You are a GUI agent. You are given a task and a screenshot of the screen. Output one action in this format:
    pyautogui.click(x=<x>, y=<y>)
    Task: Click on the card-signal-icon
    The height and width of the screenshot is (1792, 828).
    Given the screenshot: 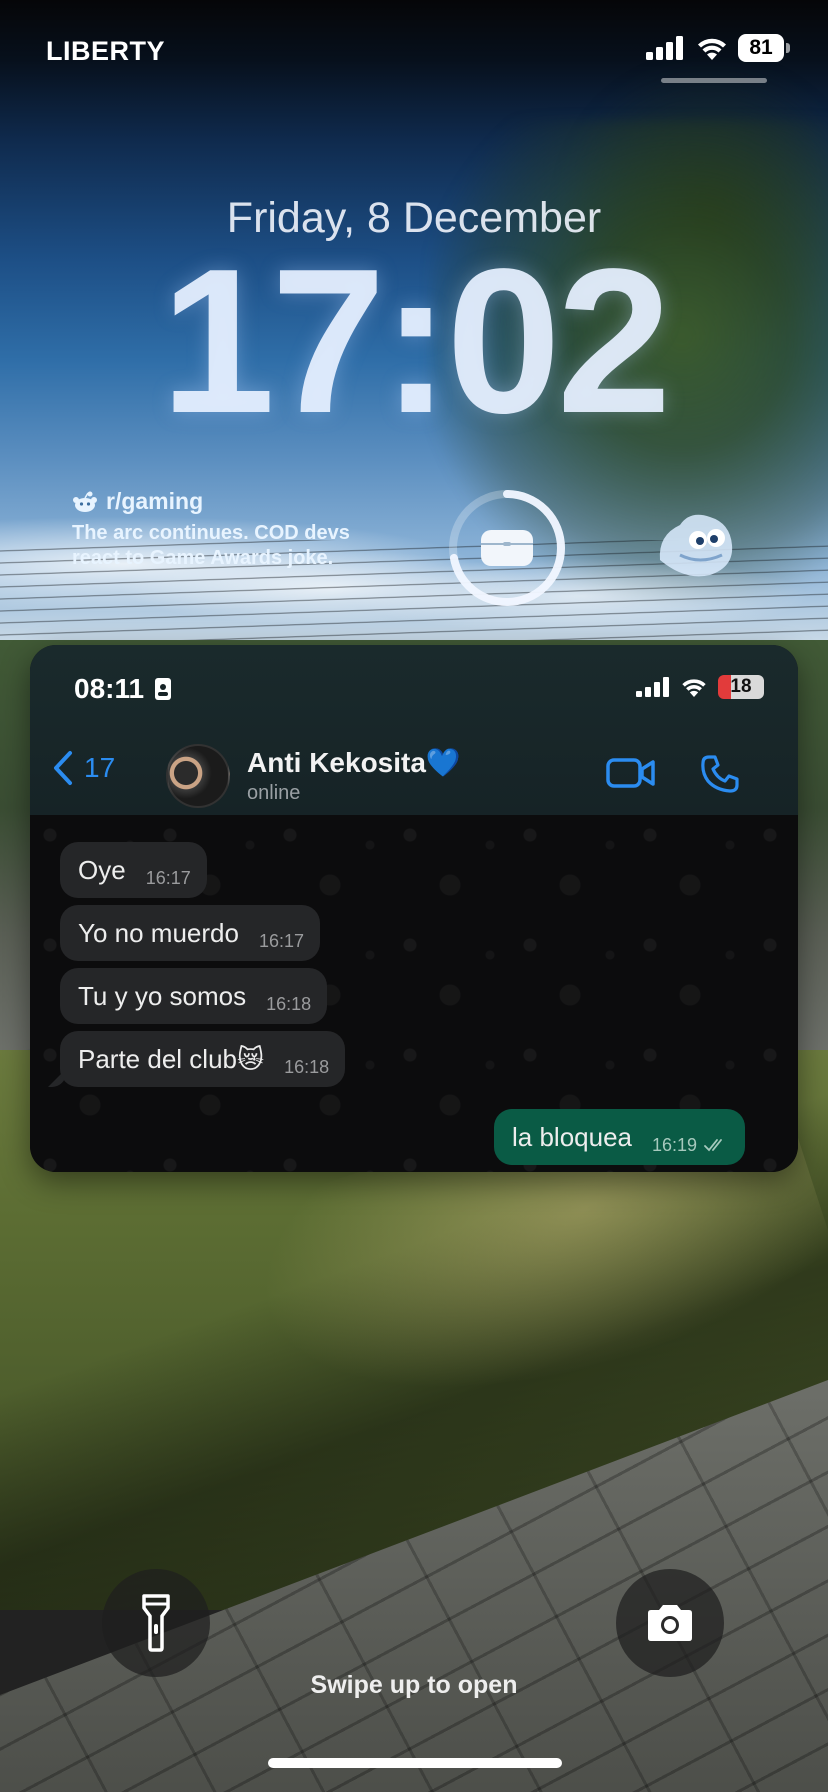 What is the action you would take?
    pyautogui.click(x=652, y=687)
    